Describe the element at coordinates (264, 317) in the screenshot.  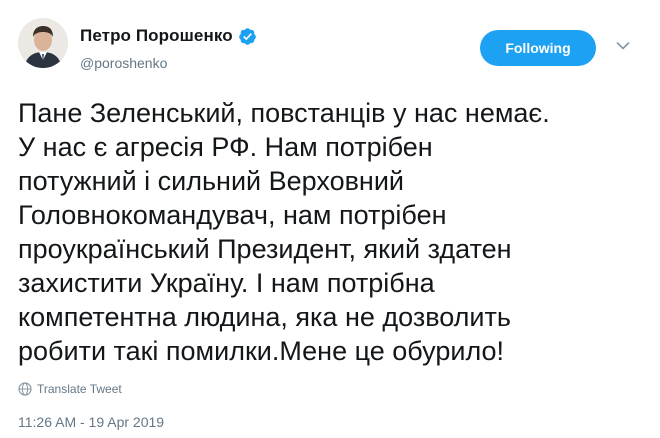
I see `tweet-text-line: компетентна людина, яка не дозволить` at that location.